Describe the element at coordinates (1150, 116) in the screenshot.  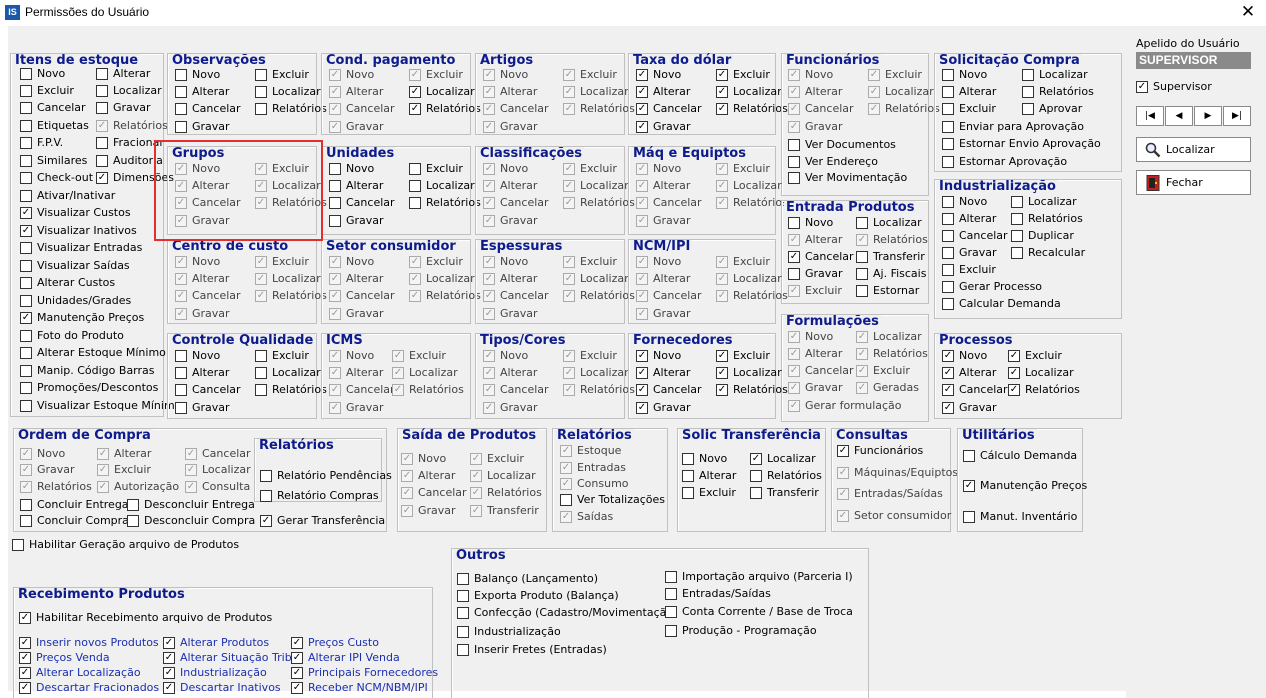
I see `first-record-button: |◀` at that location.